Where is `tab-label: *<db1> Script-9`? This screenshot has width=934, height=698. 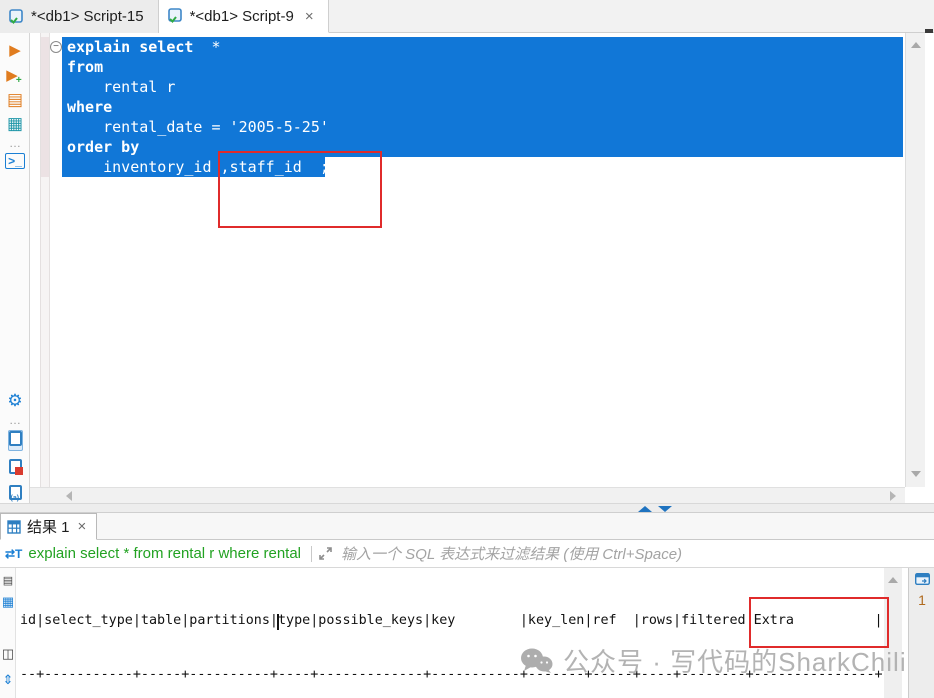
tab-label: *<db1> Script-9 is located at coordinates (241, 16).